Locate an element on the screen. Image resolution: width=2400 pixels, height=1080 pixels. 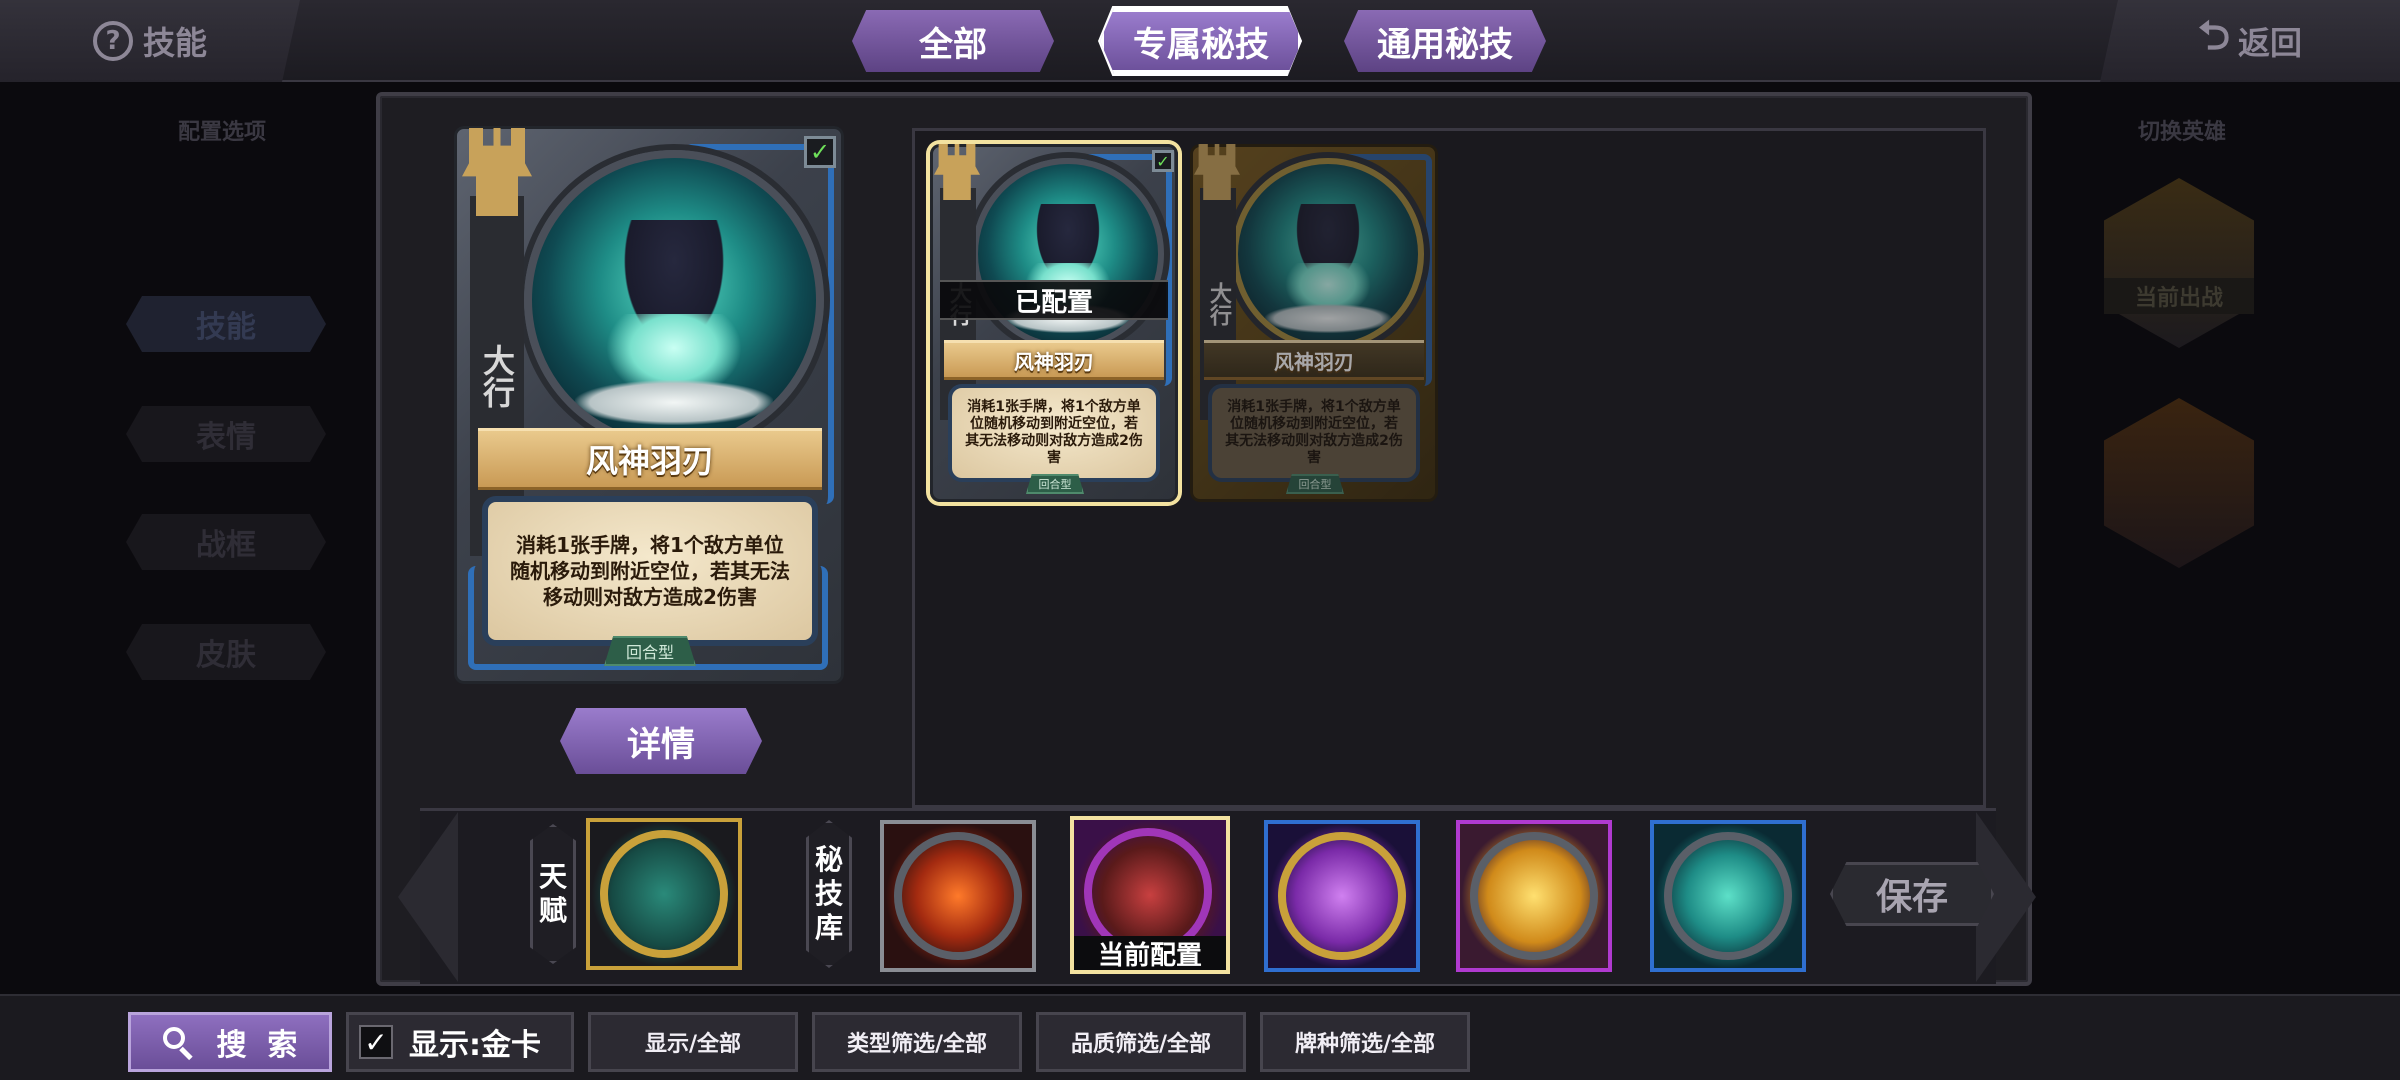
purple-beast-icon is located at coordinates (1342, 896).